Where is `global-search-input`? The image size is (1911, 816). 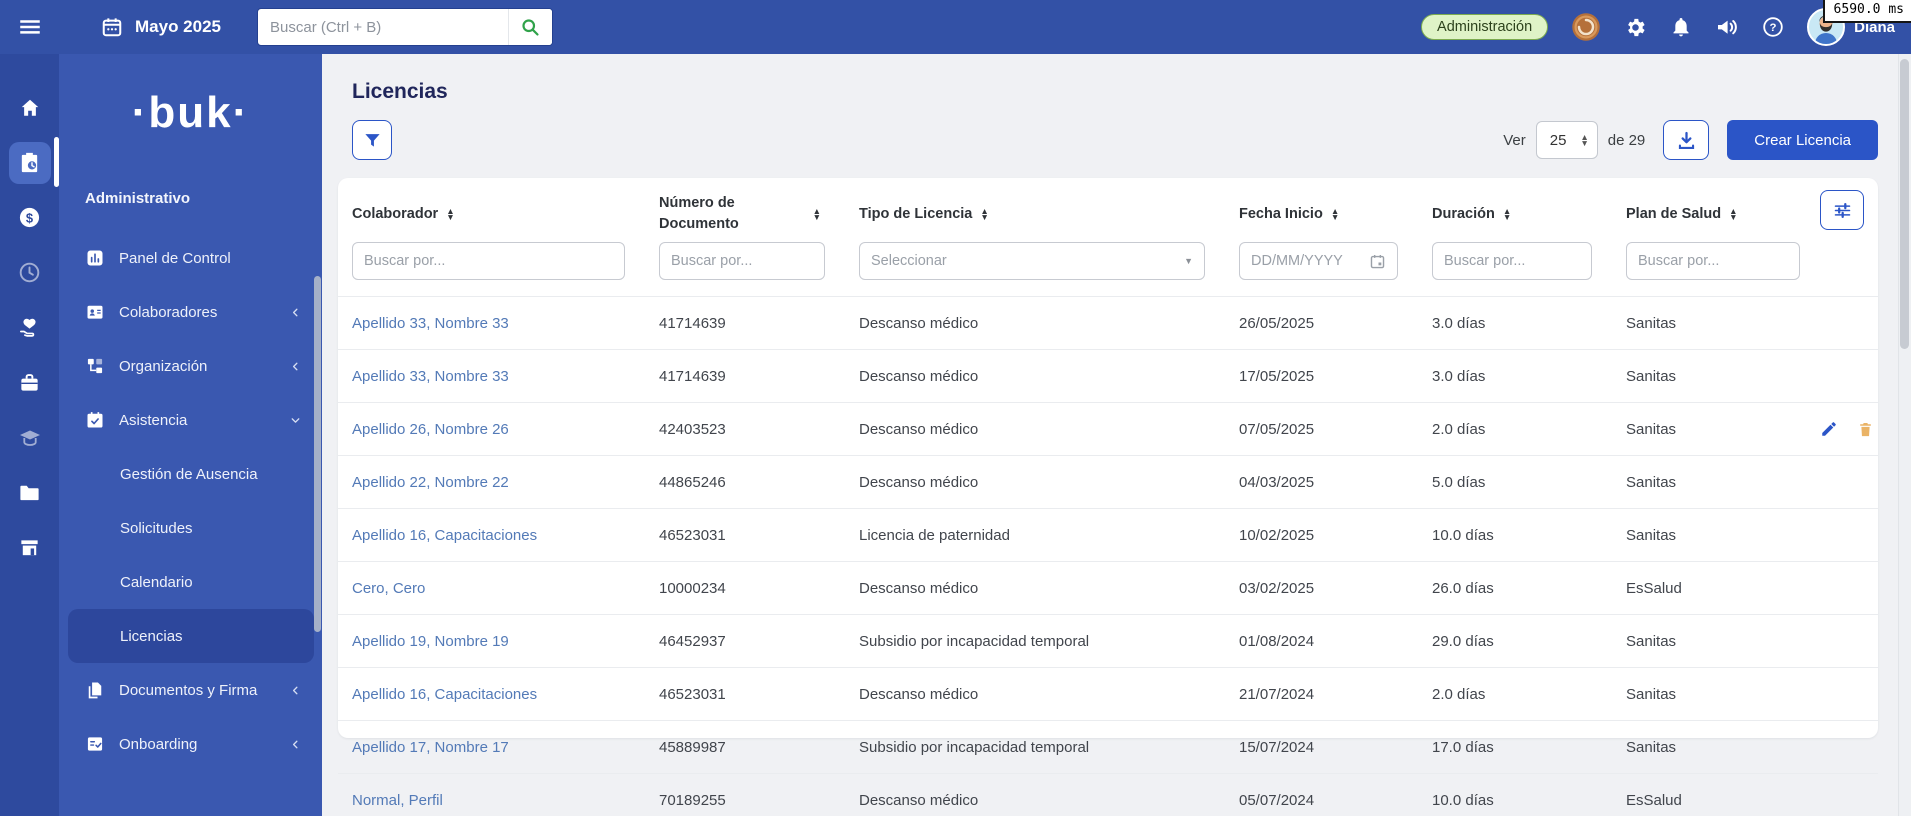
global-search-input is located at coordinates (383, 27).